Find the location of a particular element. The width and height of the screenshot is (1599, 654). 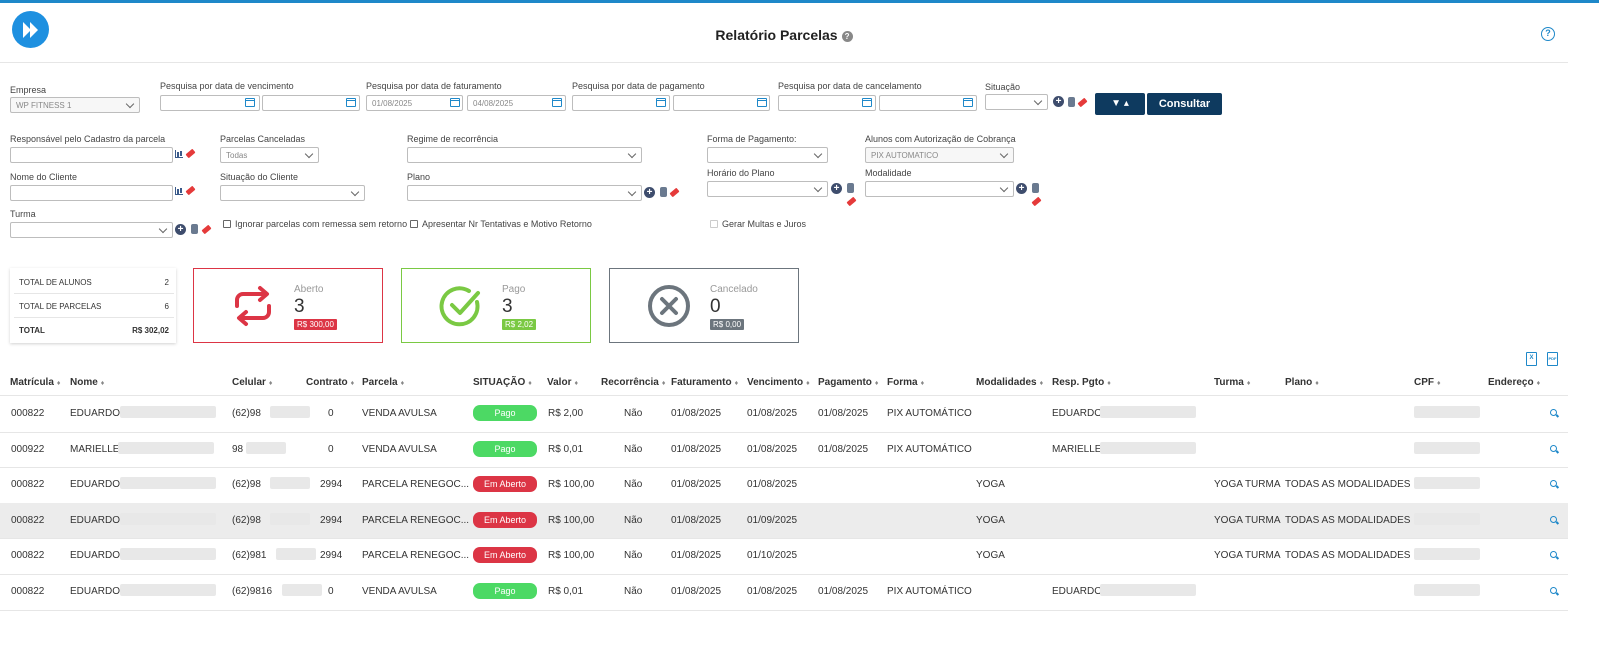

multas-checkbox is located at coordinates (714, 224).